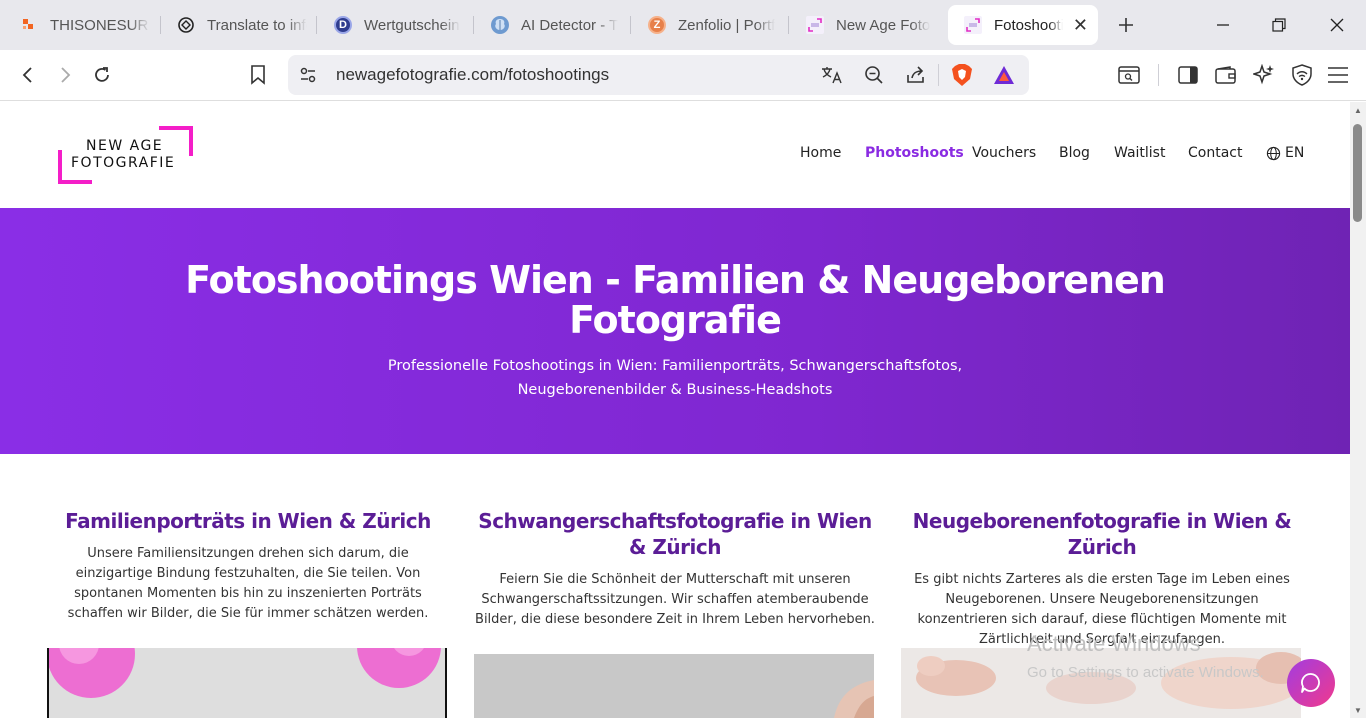 This screenshot has width=1366, height=718. I want to click on toolbar-divider, so click(1158, 75).